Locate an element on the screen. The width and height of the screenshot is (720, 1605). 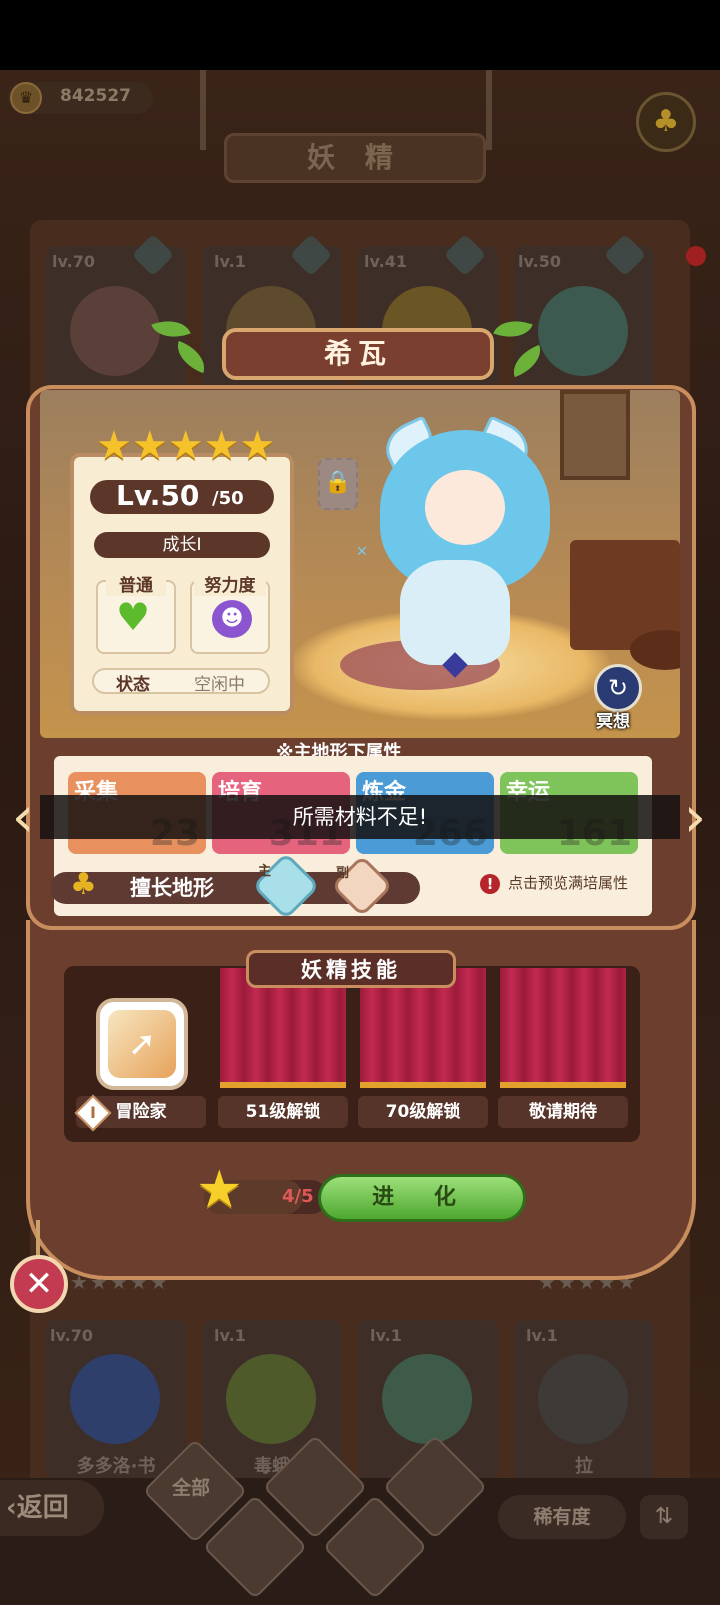
terrain-main-tag: 主 is located at coordinates (265, 871).